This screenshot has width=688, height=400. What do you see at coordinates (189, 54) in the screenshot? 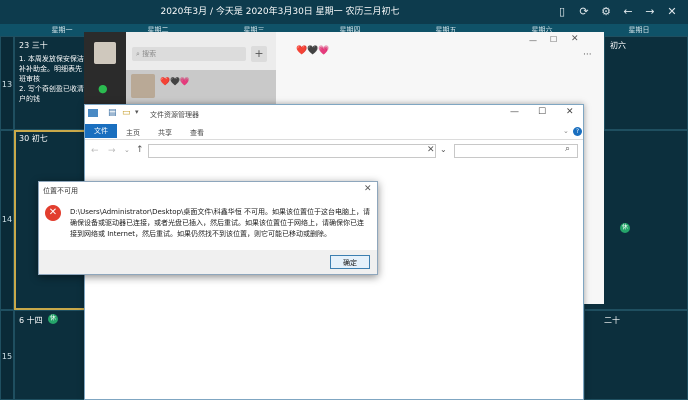
I see `search-input: ⌕ 搜索` at bounding box center [189, 54].